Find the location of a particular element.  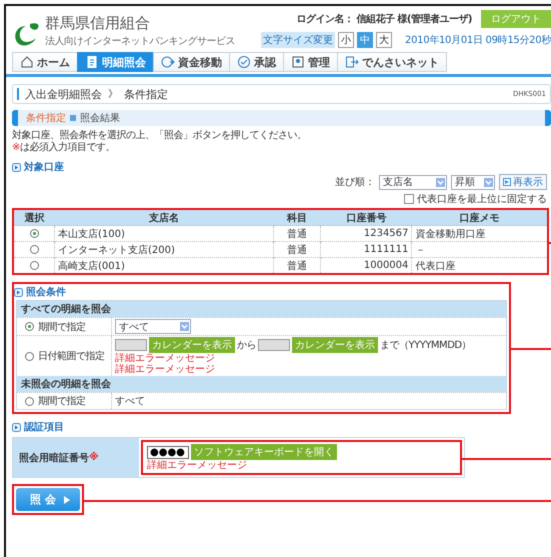

period-select: すべて is located at coordinates (153, 326).